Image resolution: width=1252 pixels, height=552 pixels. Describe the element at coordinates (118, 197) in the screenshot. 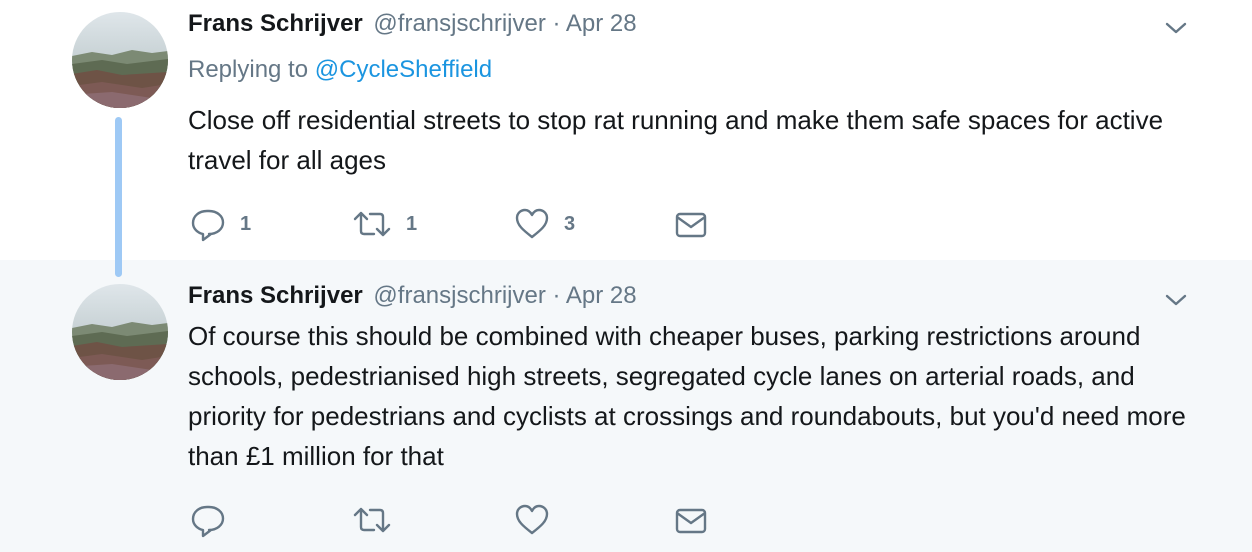

I see `thread-connector` at that location.